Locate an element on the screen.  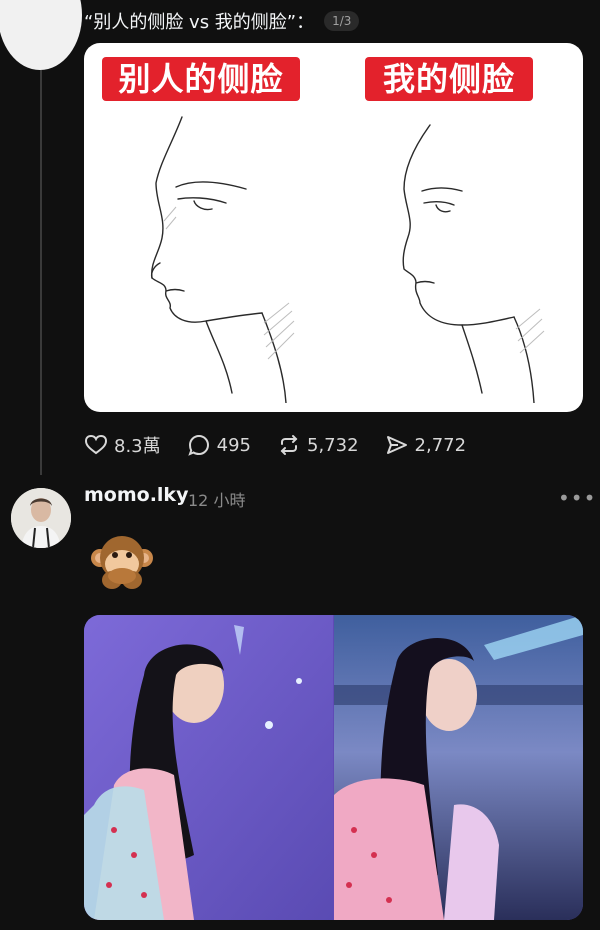
sketch-left-face is located at coordinates (222, 259).